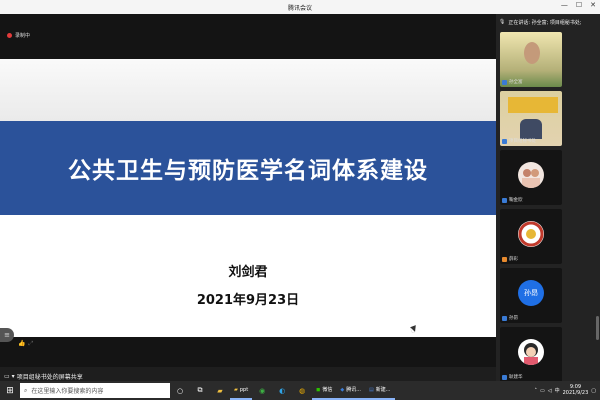  I want to click on participant-tile: 薛彩, so click(531, 236).